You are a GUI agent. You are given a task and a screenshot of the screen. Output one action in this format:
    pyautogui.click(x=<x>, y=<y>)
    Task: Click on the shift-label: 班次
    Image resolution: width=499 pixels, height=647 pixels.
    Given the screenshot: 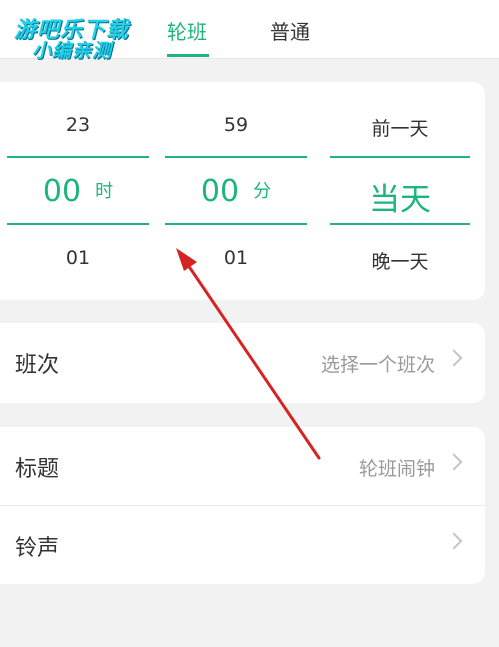 What is the action you would take?
    pyautogui.click(x=37, y=365)
    